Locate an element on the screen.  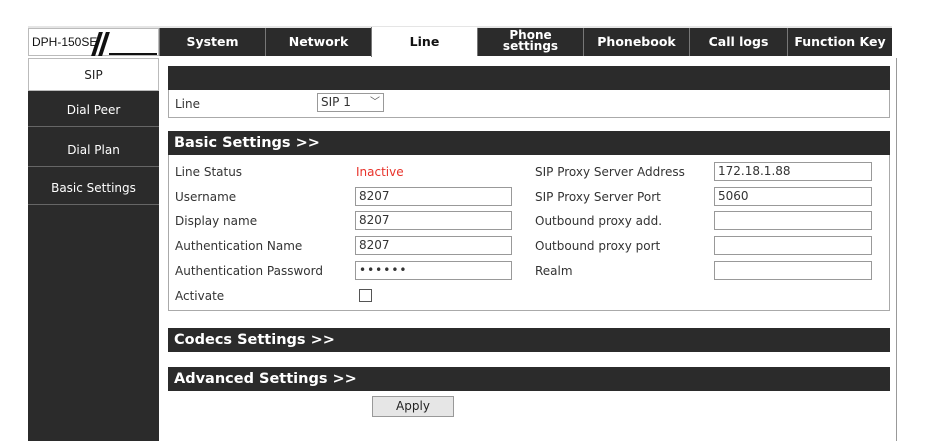
basic-settings-header: Basic Settings >> is located at coordinates (529, 143).